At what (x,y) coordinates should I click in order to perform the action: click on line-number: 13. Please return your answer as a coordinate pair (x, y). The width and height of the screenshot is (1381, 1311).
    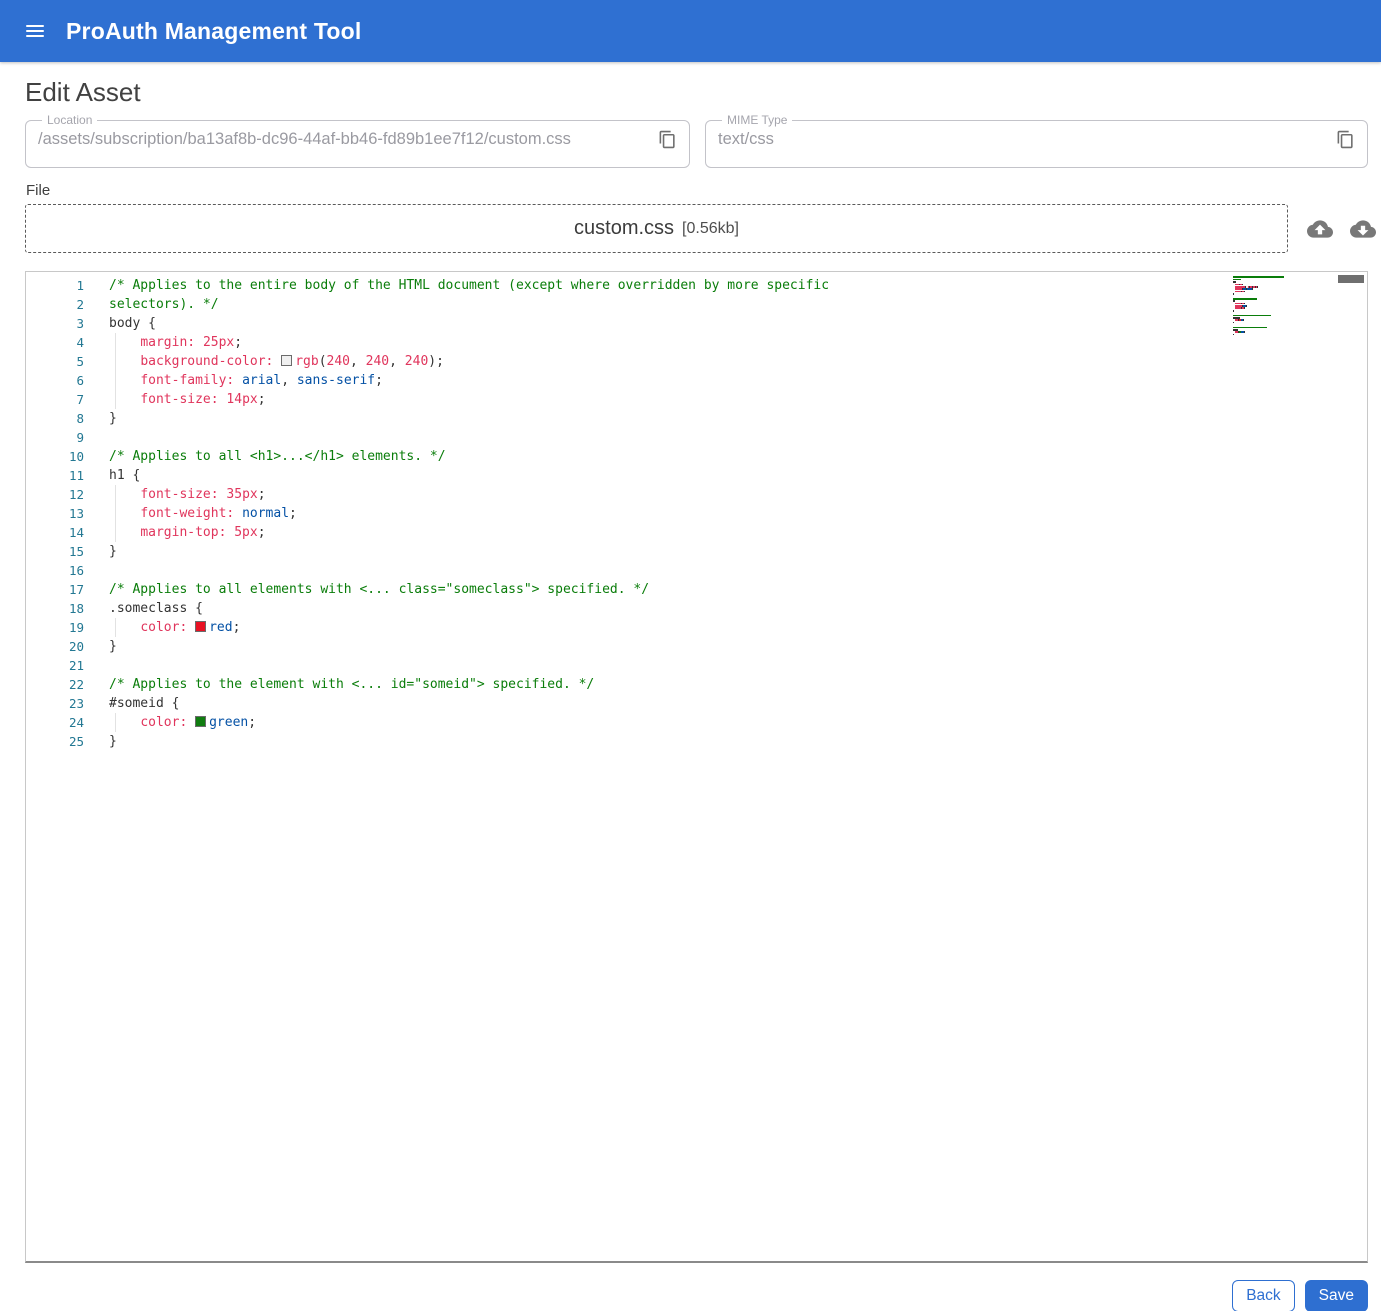
    Looking at the image, I should click on (76, 513).